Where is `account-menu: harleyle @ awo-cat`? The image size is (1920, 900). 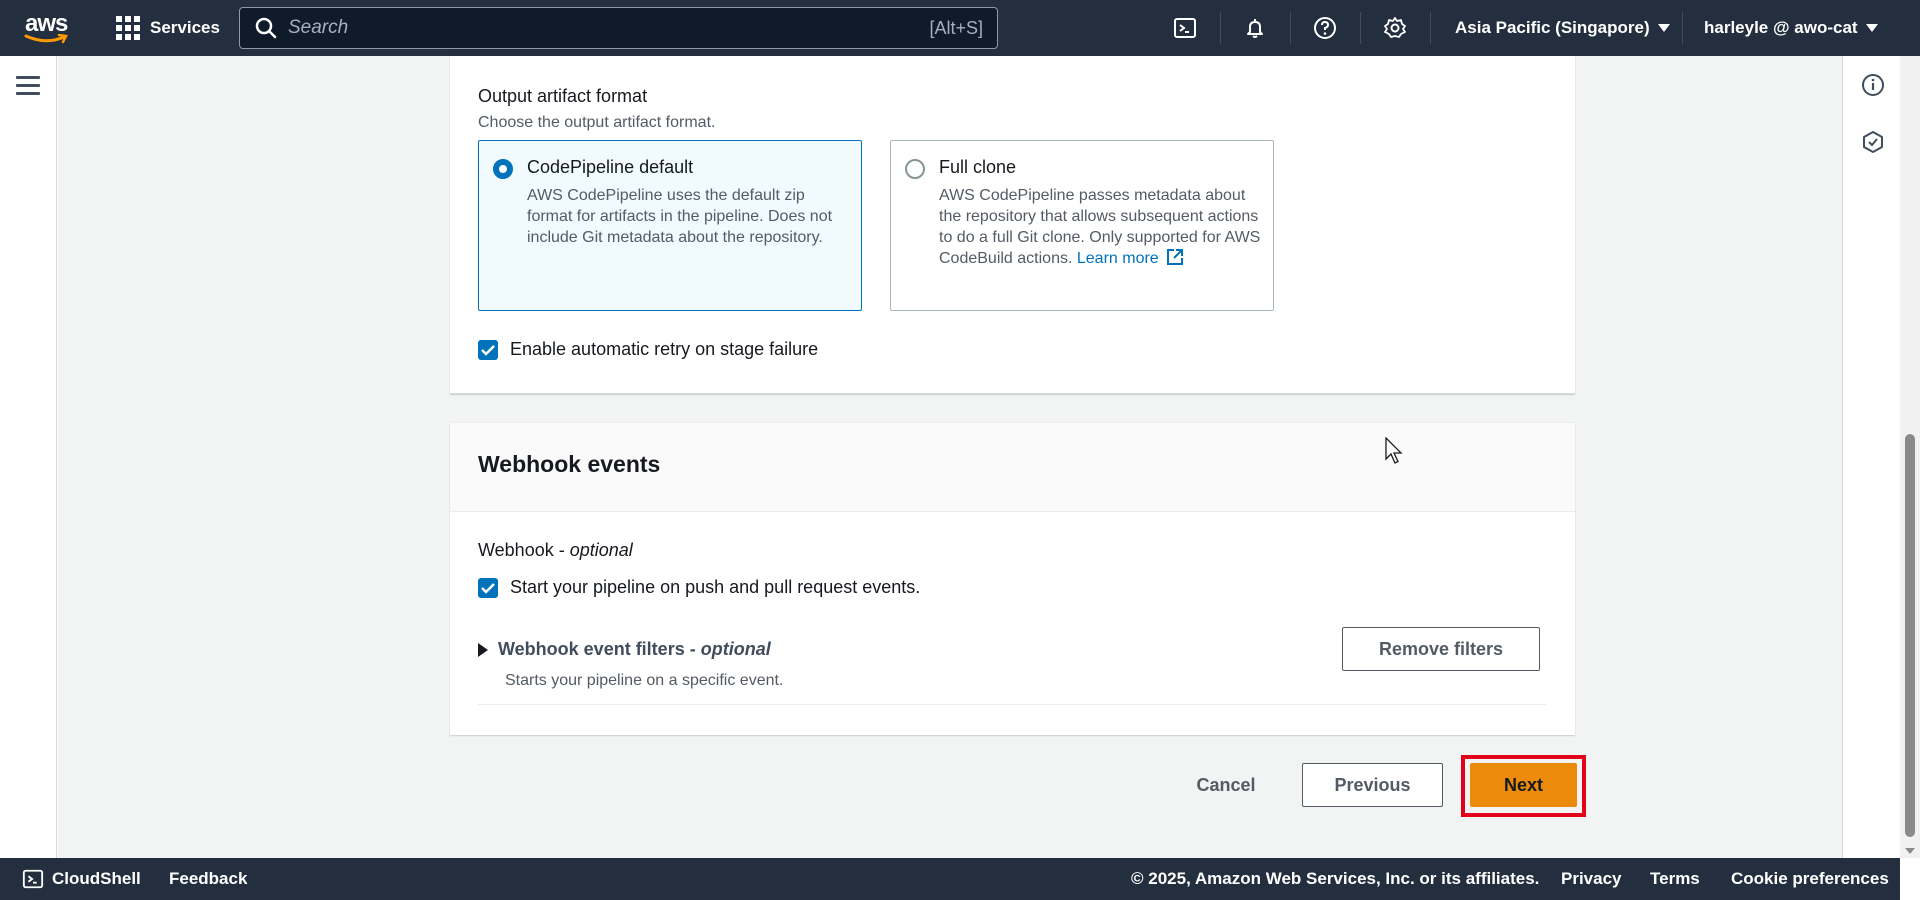 account-menu: harleyle @ awo-cat is located at coordinates (1791, 28).